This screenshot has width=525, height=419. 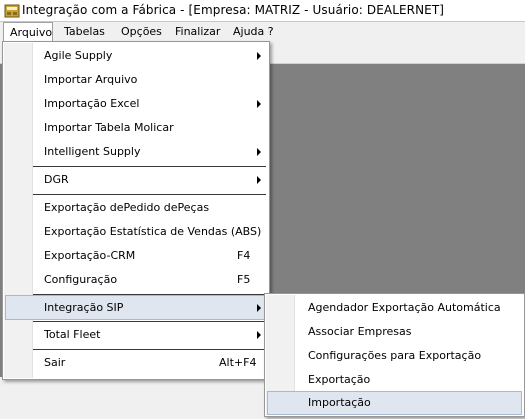 I want to click on submenu-item-exportacao: Exportação, so click(x=394, y=380).